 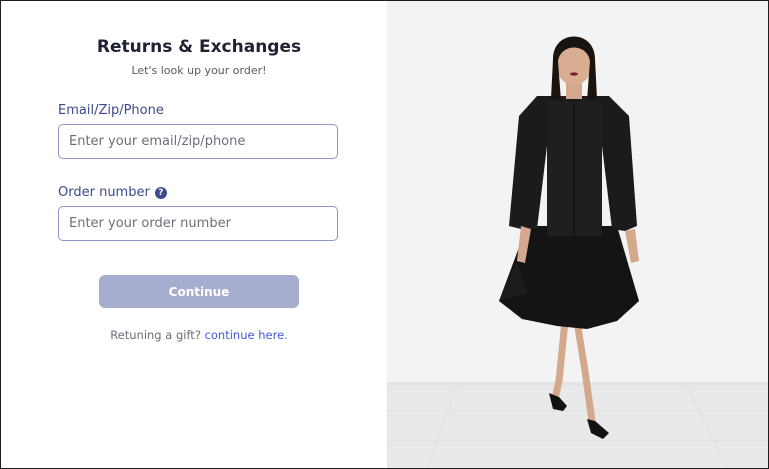 I want to click on question-mark-icon: ?, so click(x=160, y=192).